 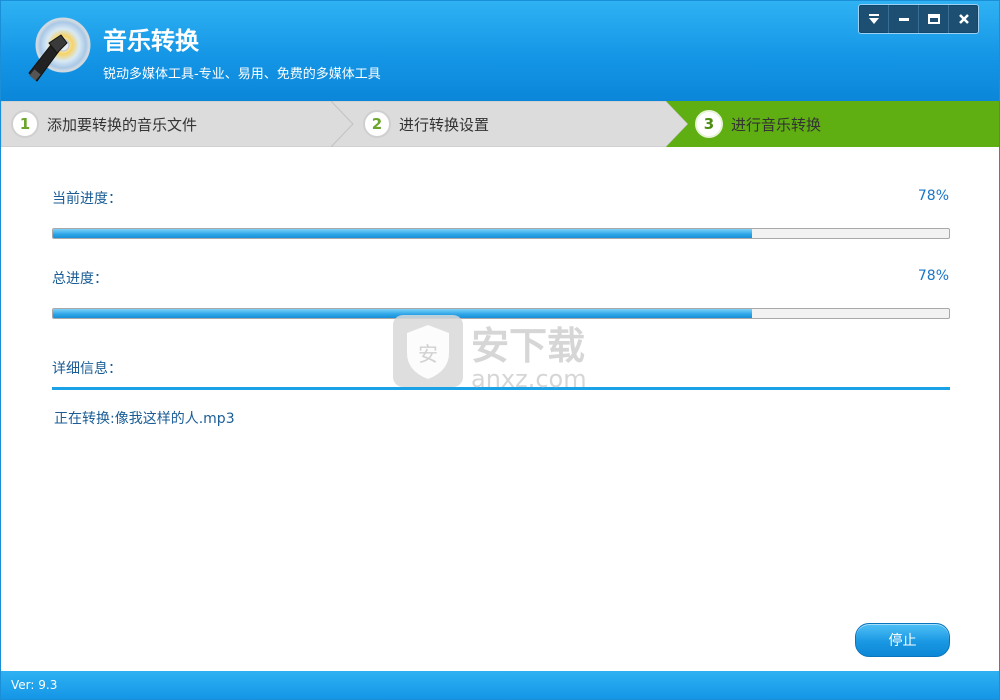 What do you see at coordinates (377, 124) in the screenshot?
I see `step-number-badge: 2` at bounding box center [377, 124].